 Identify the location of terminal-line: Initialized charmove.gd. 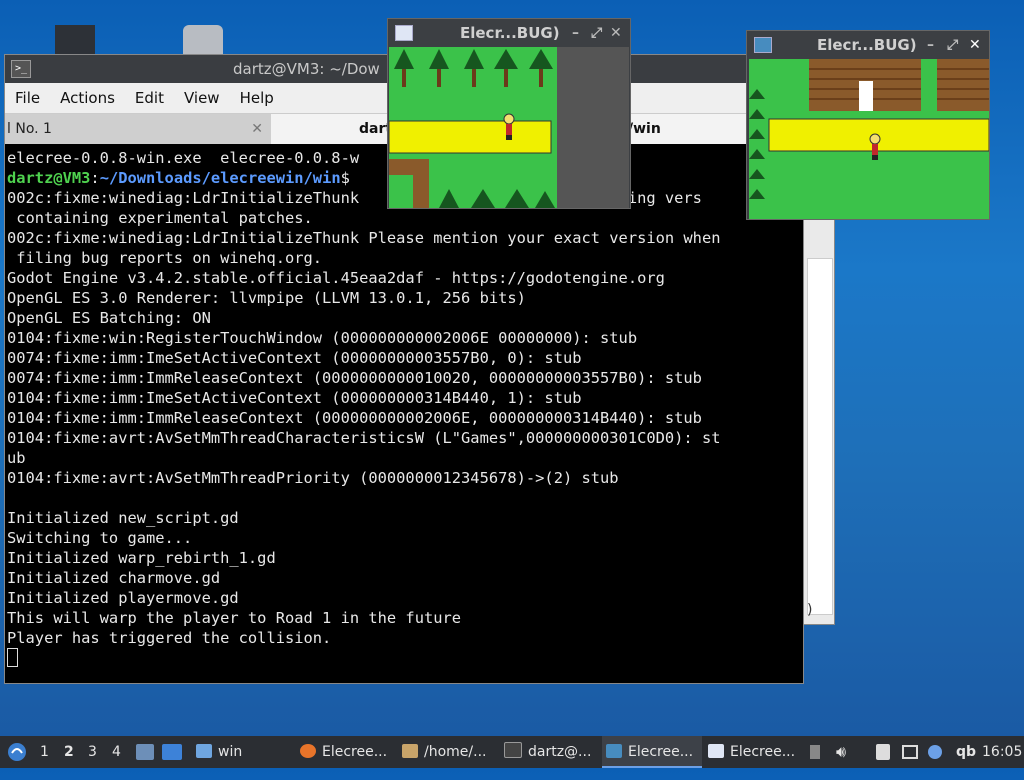
(404, 578).